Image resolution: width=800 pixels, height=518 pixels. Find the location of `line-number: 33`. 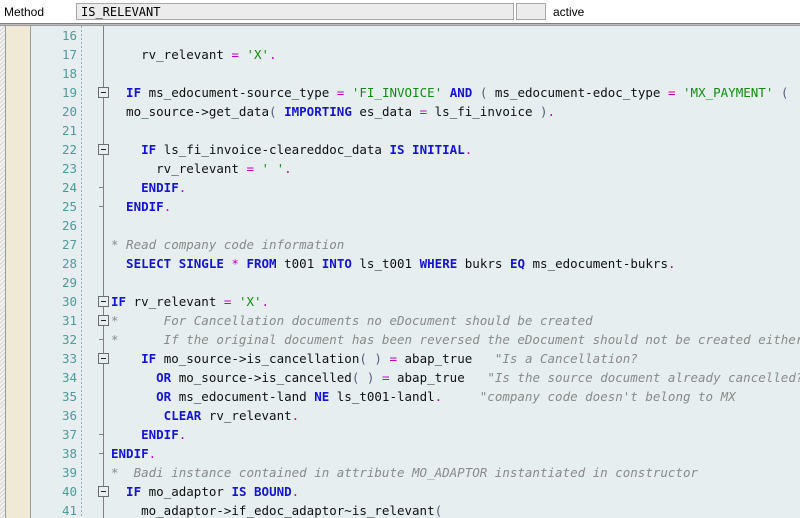

line-number: 33 is located at coordinates (69, 358).